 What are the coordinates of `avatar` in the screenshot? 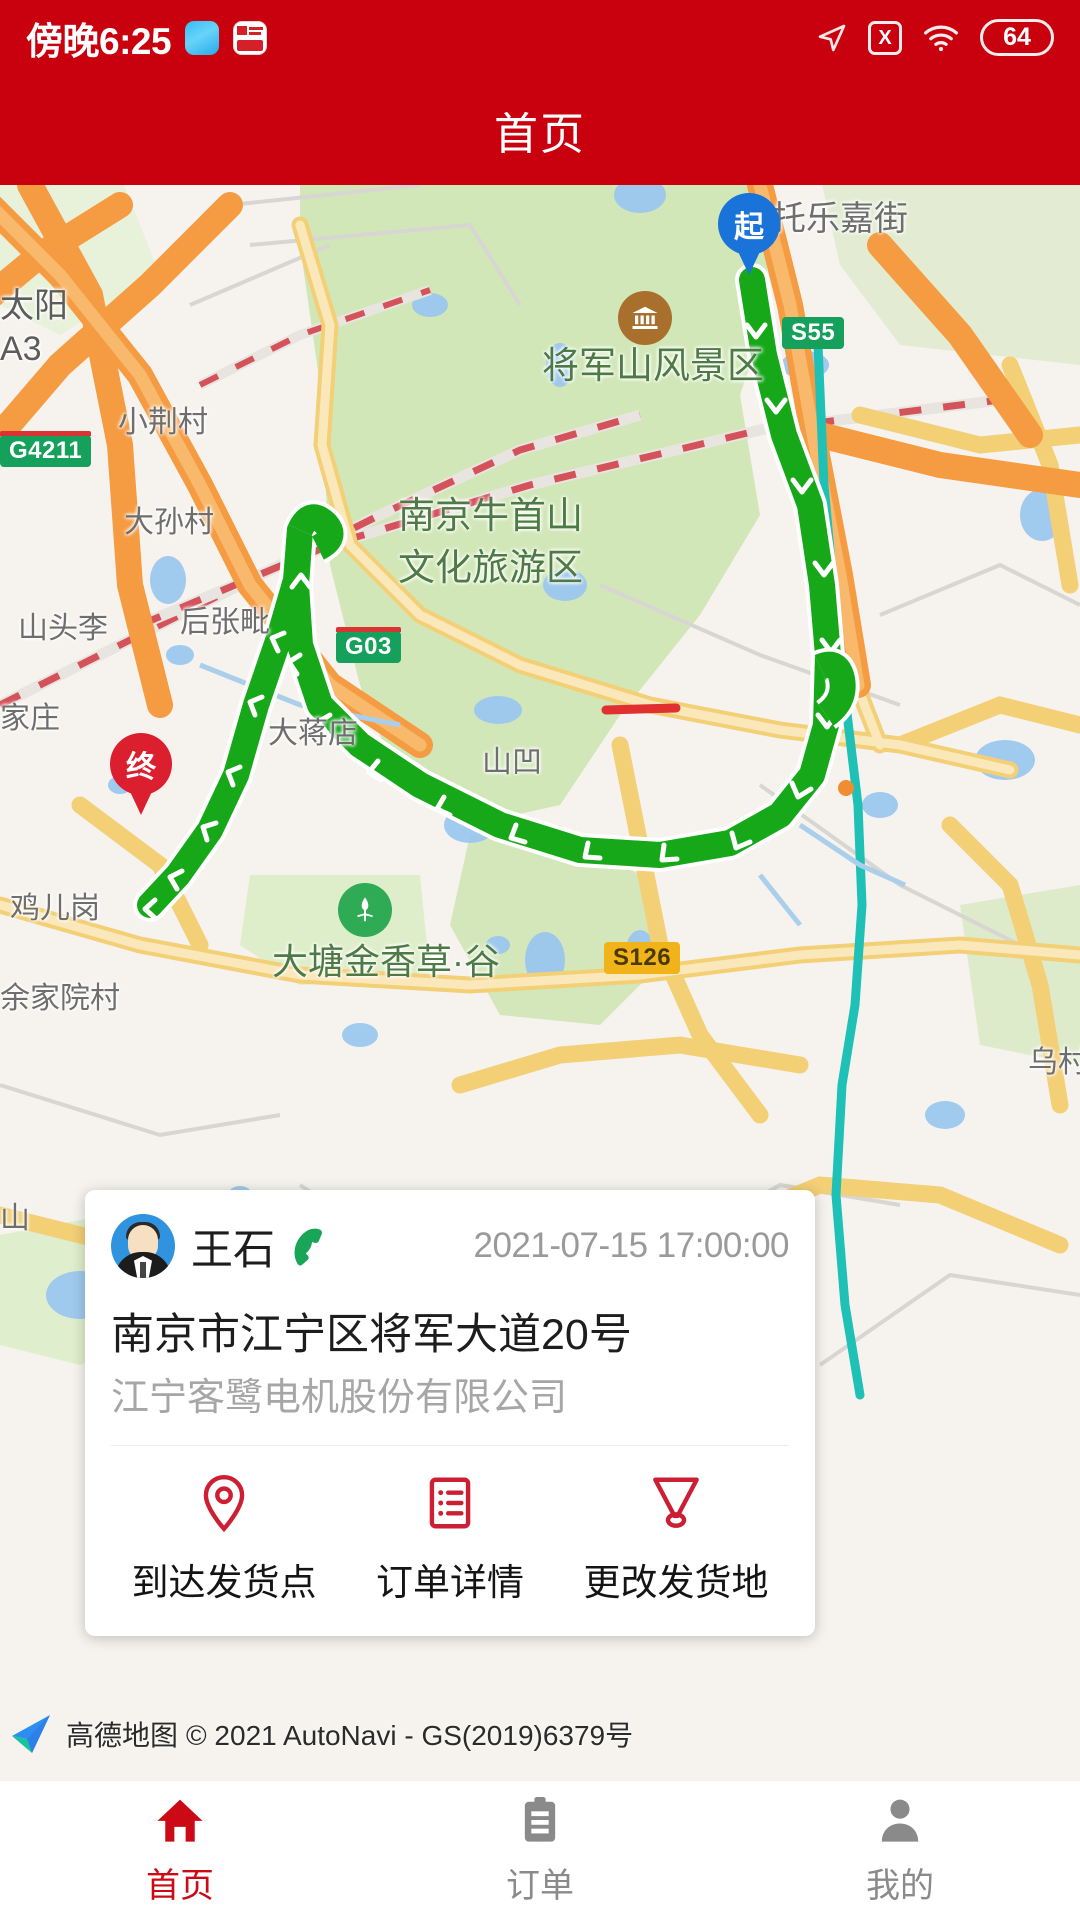 It's located at (143, 1246).